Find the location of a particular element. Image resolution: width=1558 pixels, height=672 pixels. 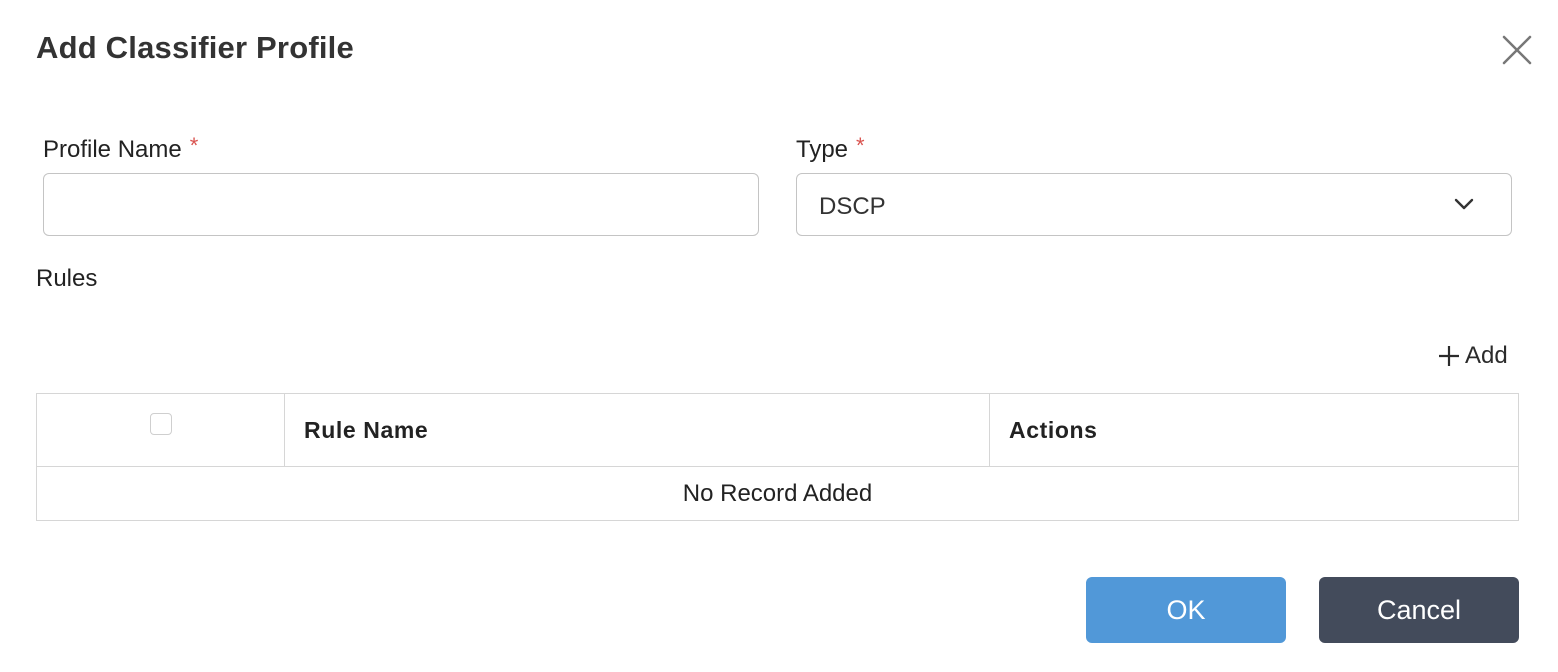

close-icon is located at coordinates (1517, 50).